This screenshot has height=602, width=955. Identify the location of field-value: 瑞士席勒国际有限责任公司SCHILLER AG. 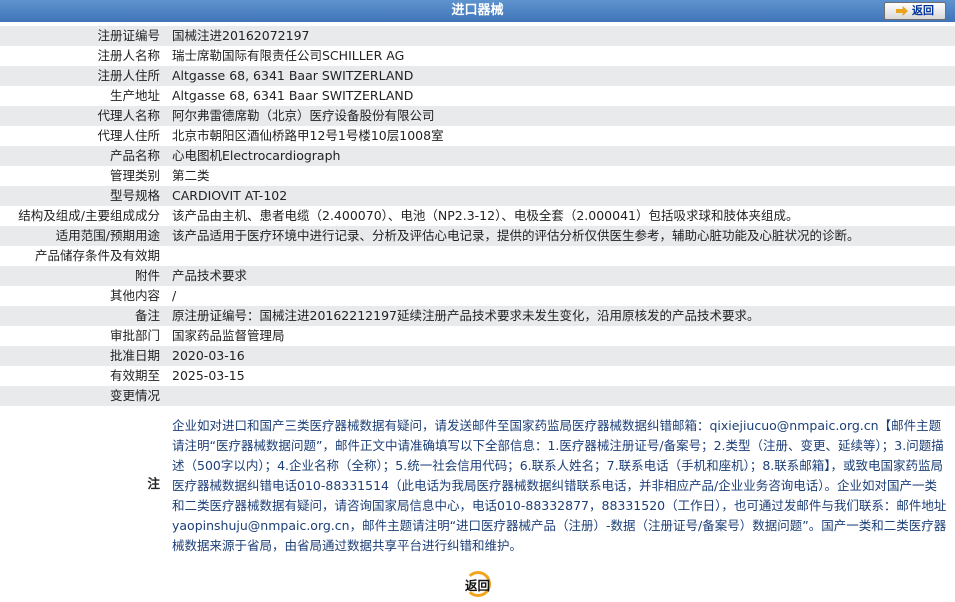
(559, 56).